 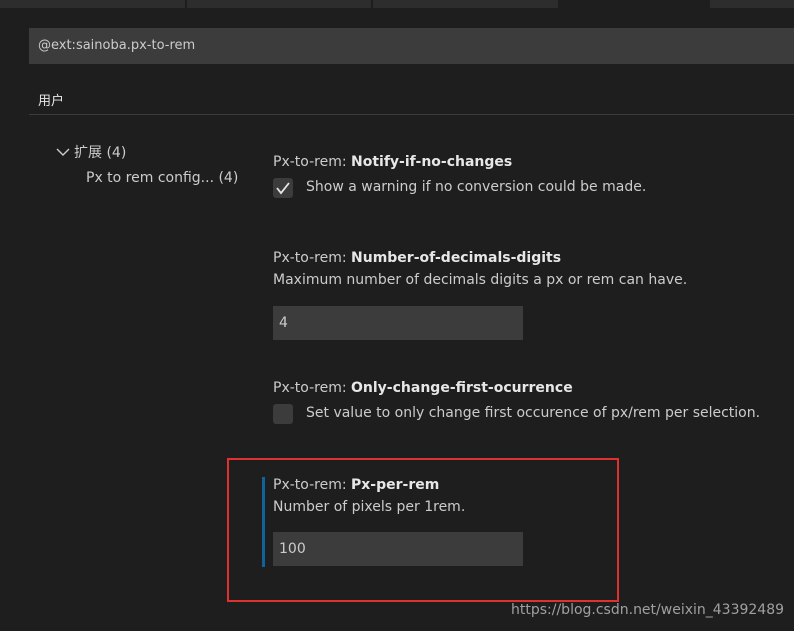 I want to click on settings-search-input: @ext:sainoba.px-to-rem, so click(x=411, y=46).